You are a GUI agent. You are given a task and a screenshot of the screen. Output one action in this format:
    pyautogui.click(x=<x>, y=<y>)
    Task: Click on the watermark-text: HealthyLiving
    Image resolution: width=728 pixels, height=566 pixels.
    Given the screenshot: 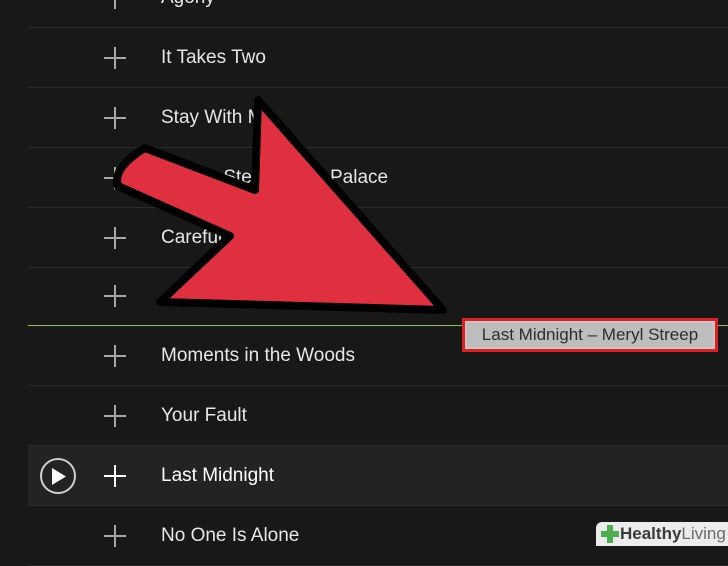 What is the action you would take?
    pyautogui.click(x=673, y=533)
    